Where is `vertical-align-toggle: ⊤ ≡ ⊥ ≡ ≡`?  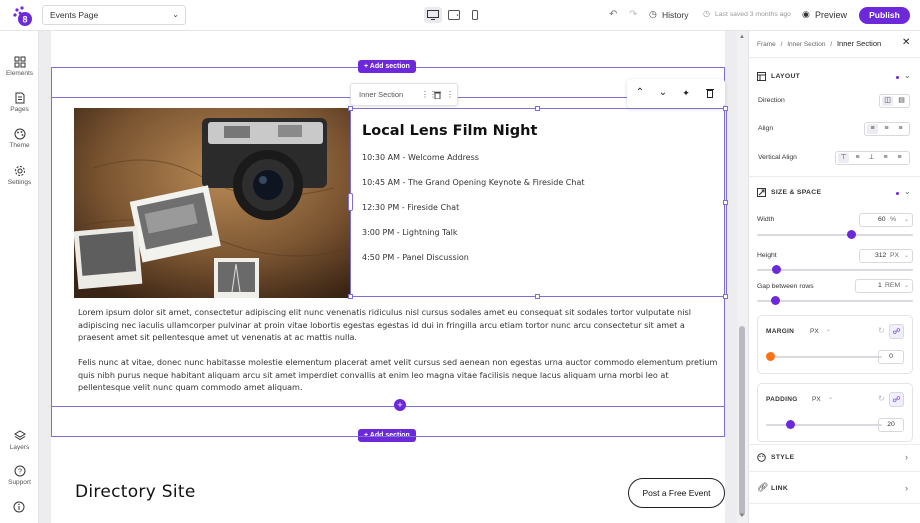
vertical-align-toggle: ⊤ ≡ ⊥ ≡ ≡ is located at coordinates (872, 158).